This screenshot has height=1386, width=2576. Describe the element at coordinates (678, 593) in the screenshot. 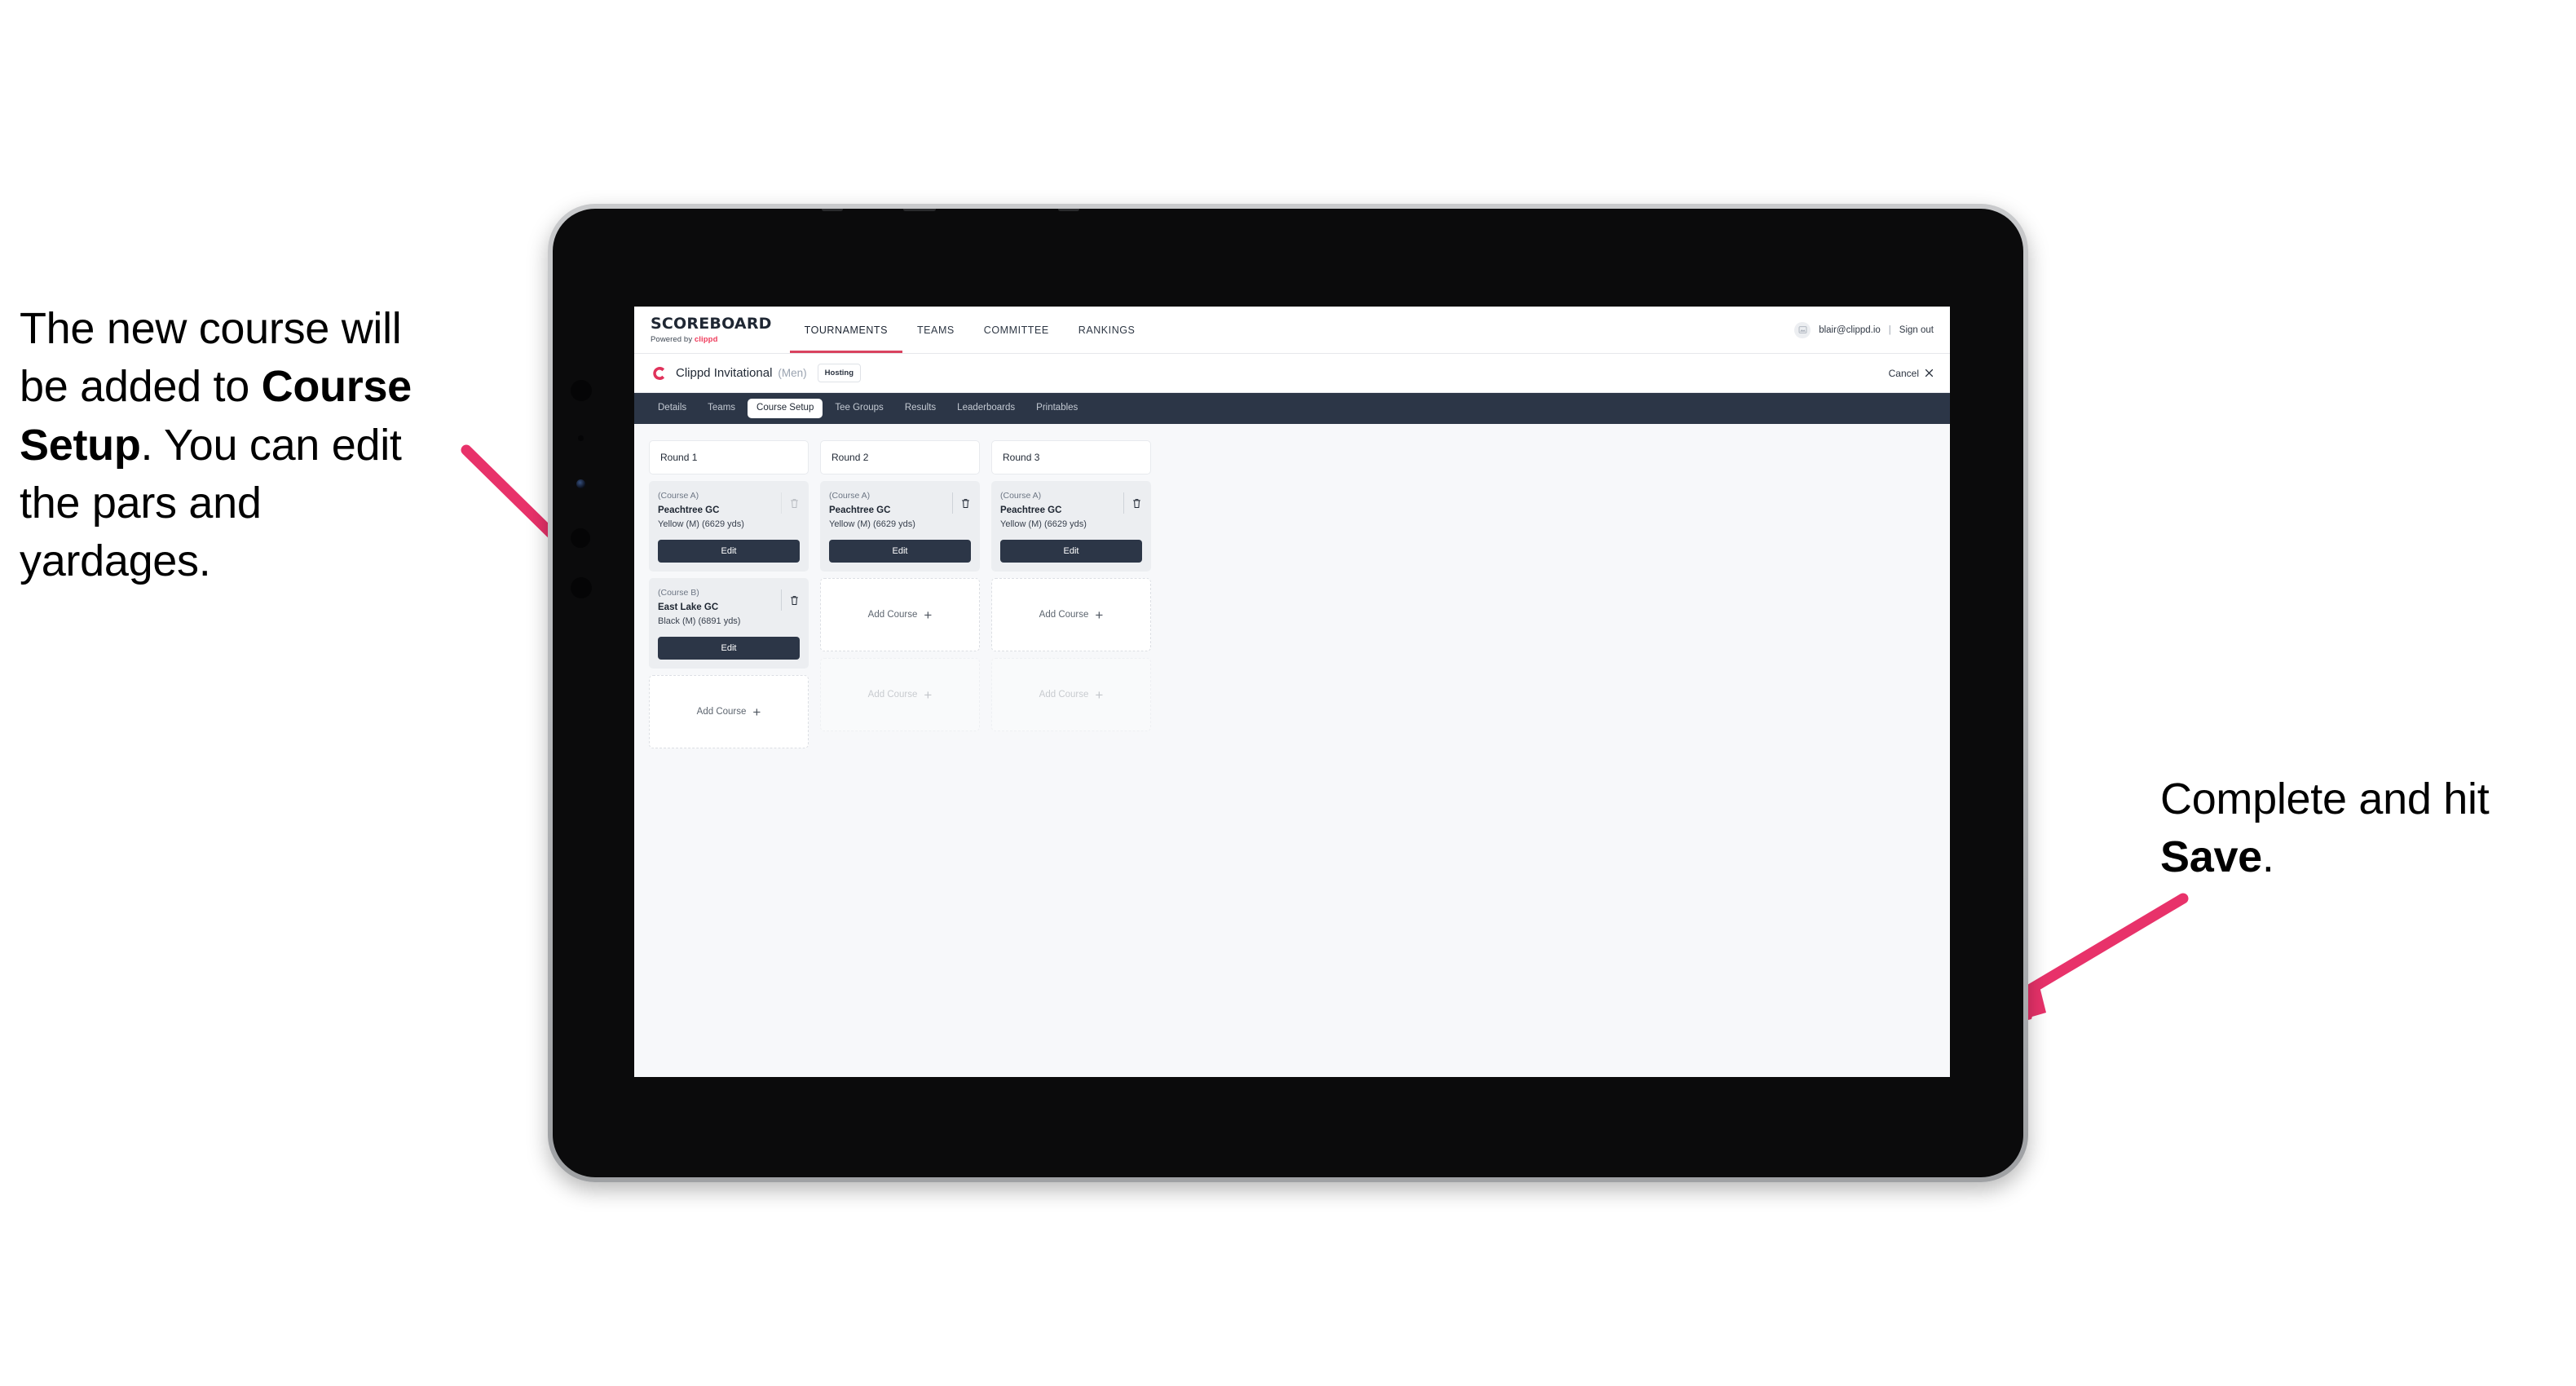

I see `course-slot-label: (Course B)` at that location.